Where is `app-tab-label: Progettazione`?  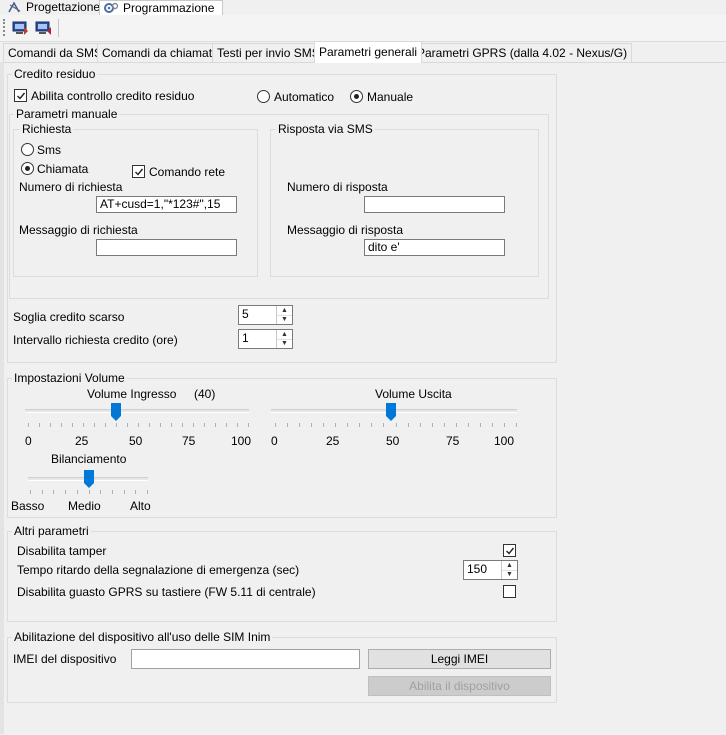
app-tab-label: Progettazione is located at coordinates (63, 7).